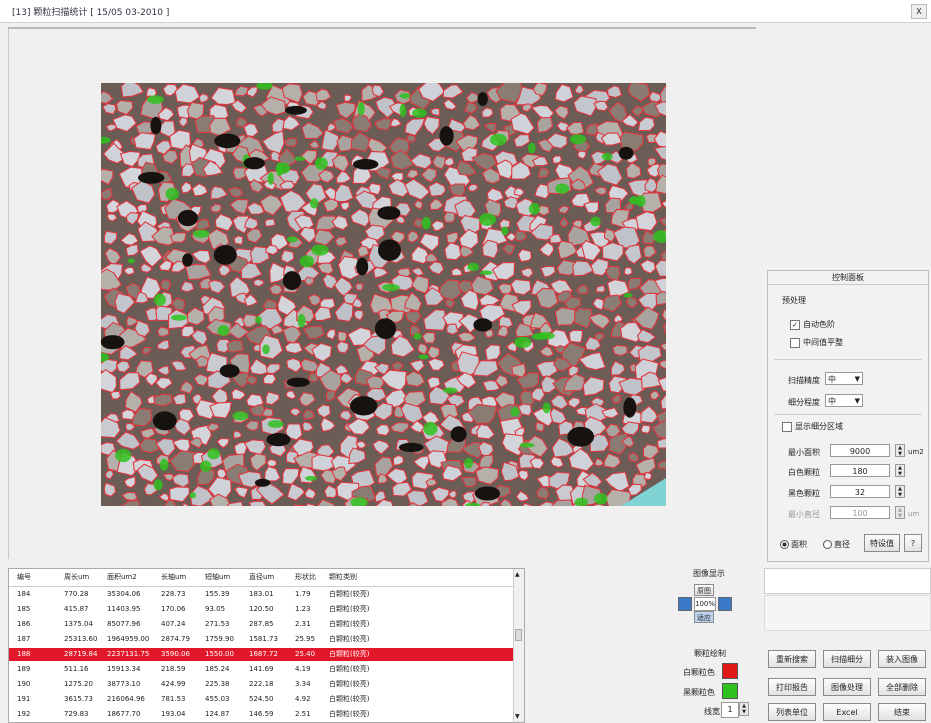 Image resolution: width=931 pixels, height=723 pixels. I want to click on black-color-swatch, so click(730, 691).